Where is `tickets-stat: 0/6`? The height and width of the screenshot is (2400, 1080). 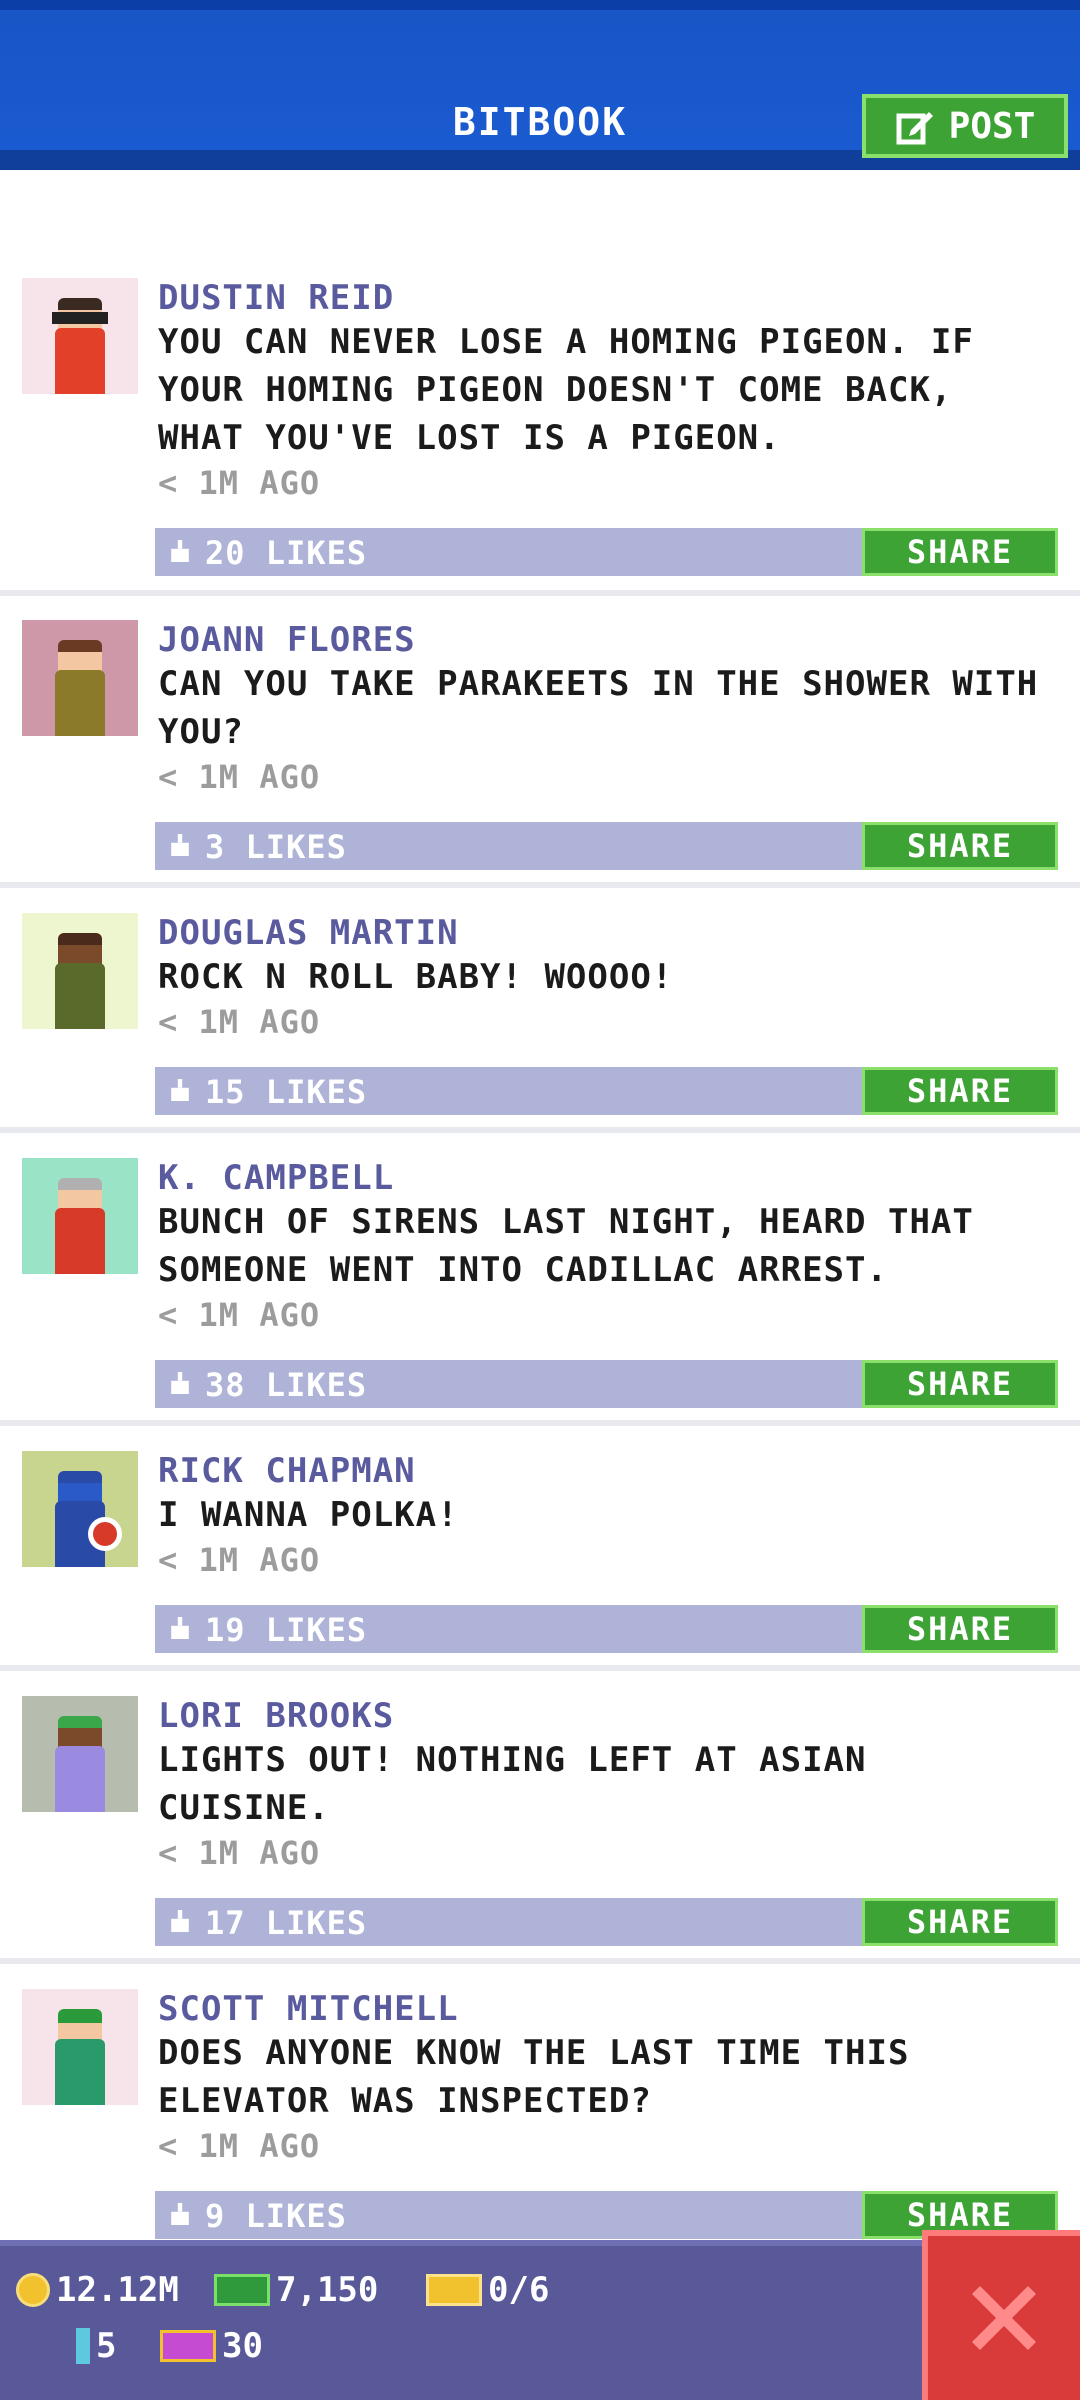
tickets-stat: 0/6 is located at coordinates (487, 2290).